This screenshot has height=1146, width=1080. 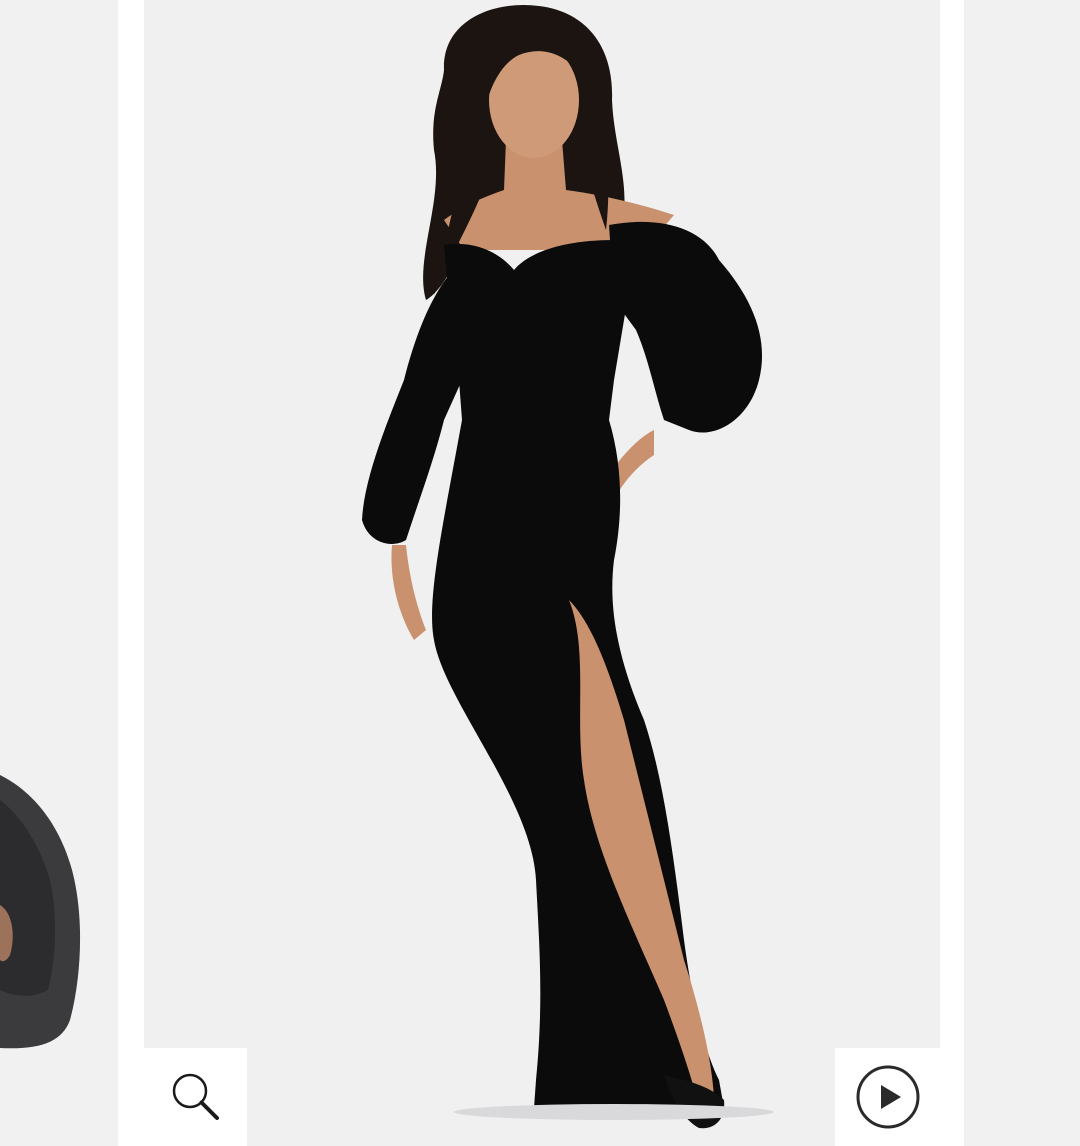 I want to click on next-slide-image, so click(x=1022, y=573).